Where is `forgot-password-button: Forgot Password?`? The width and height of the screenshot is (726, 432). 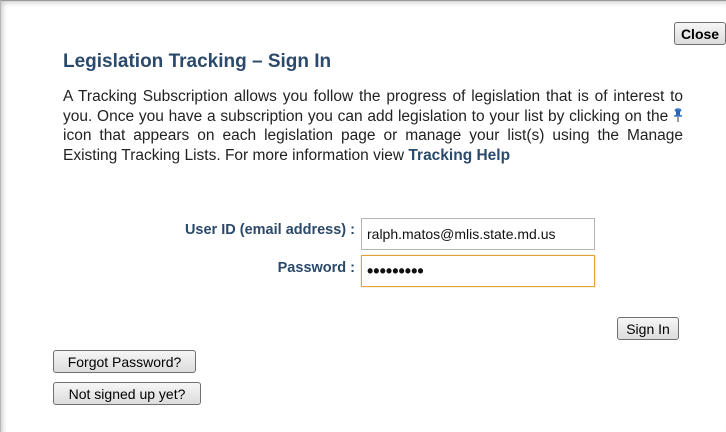
forgot-password-button: Forgot Password? is located at coordinates (124, 361).